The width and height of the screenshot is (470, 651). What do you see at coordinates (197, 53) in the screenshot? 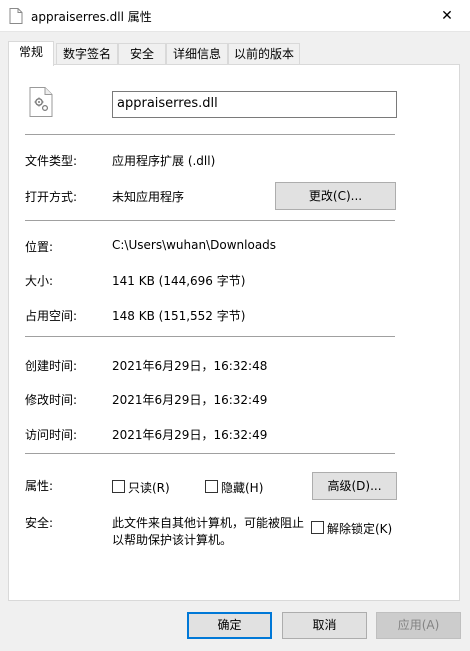
I see `tab-details: 详细信息` at bounding box center [197, 53].